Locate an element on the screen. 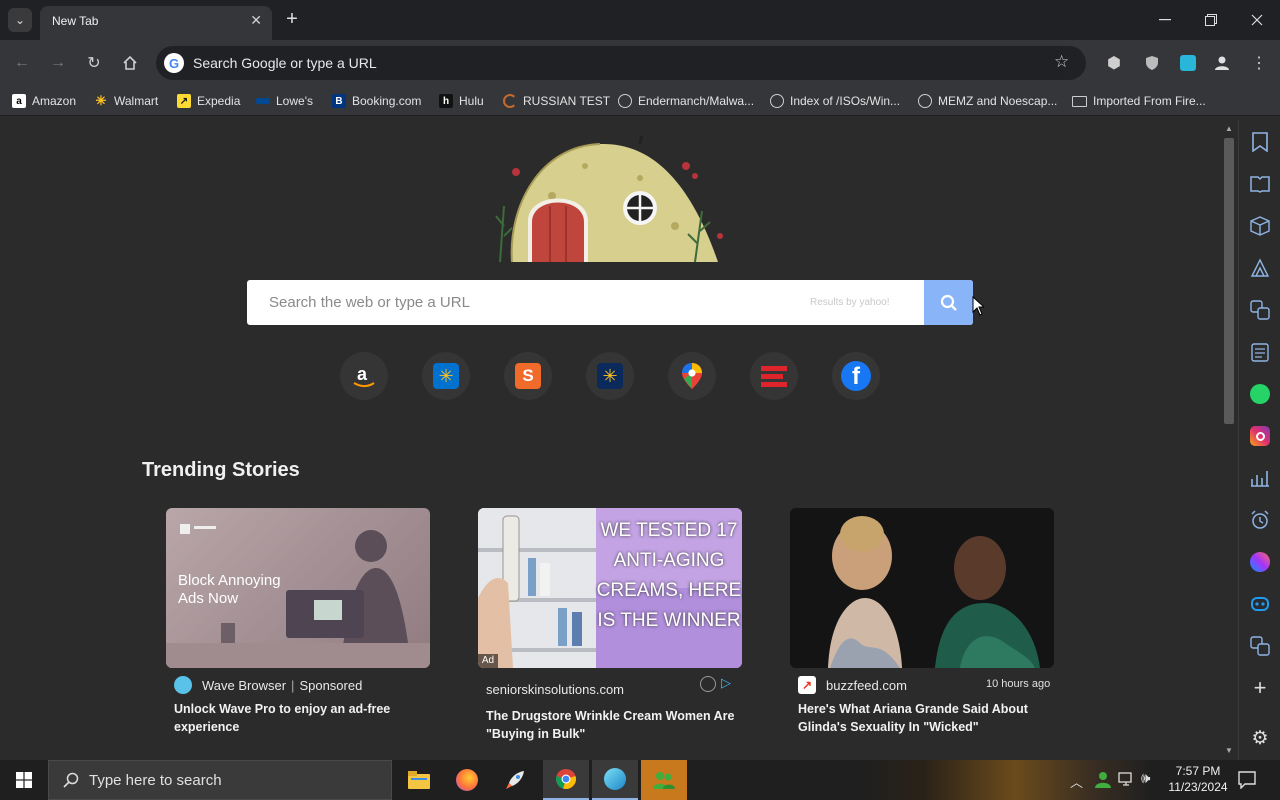  adchoices-icon is located at coordinates (708, 684).